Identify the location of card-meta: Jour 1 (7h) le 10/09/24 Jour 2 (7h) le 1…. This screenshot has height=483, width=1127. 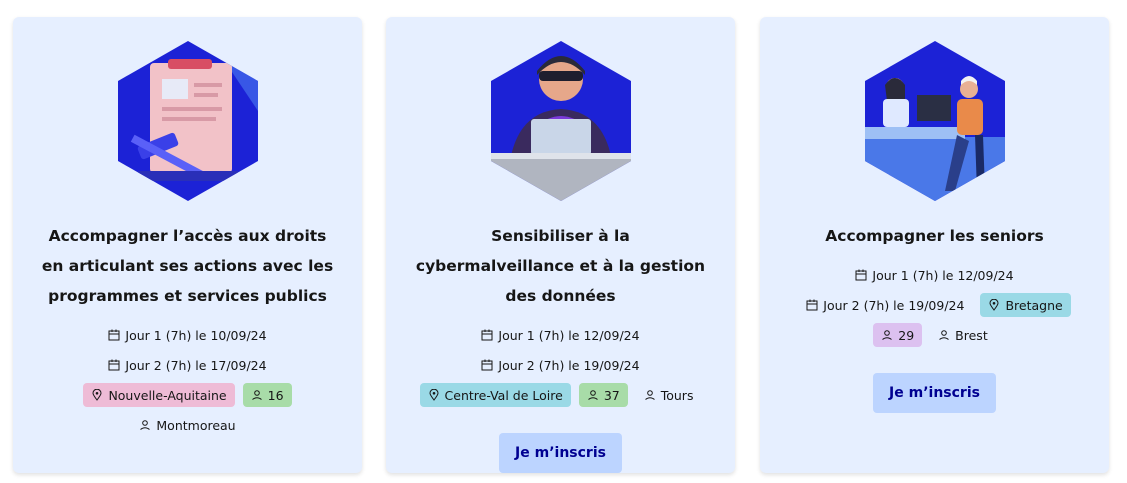
(188, 383).